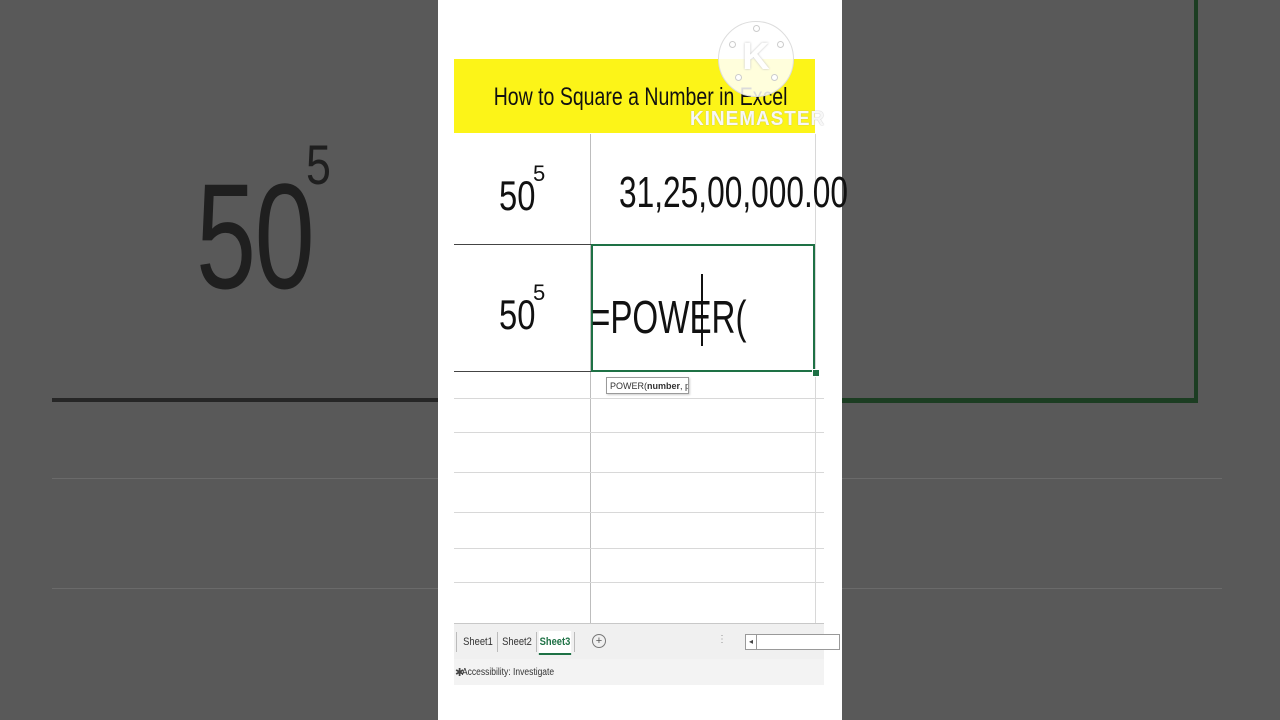 This screenshot has width=1280, height=720. I want to click on kinemaster-logo: K, so click(756, 59).